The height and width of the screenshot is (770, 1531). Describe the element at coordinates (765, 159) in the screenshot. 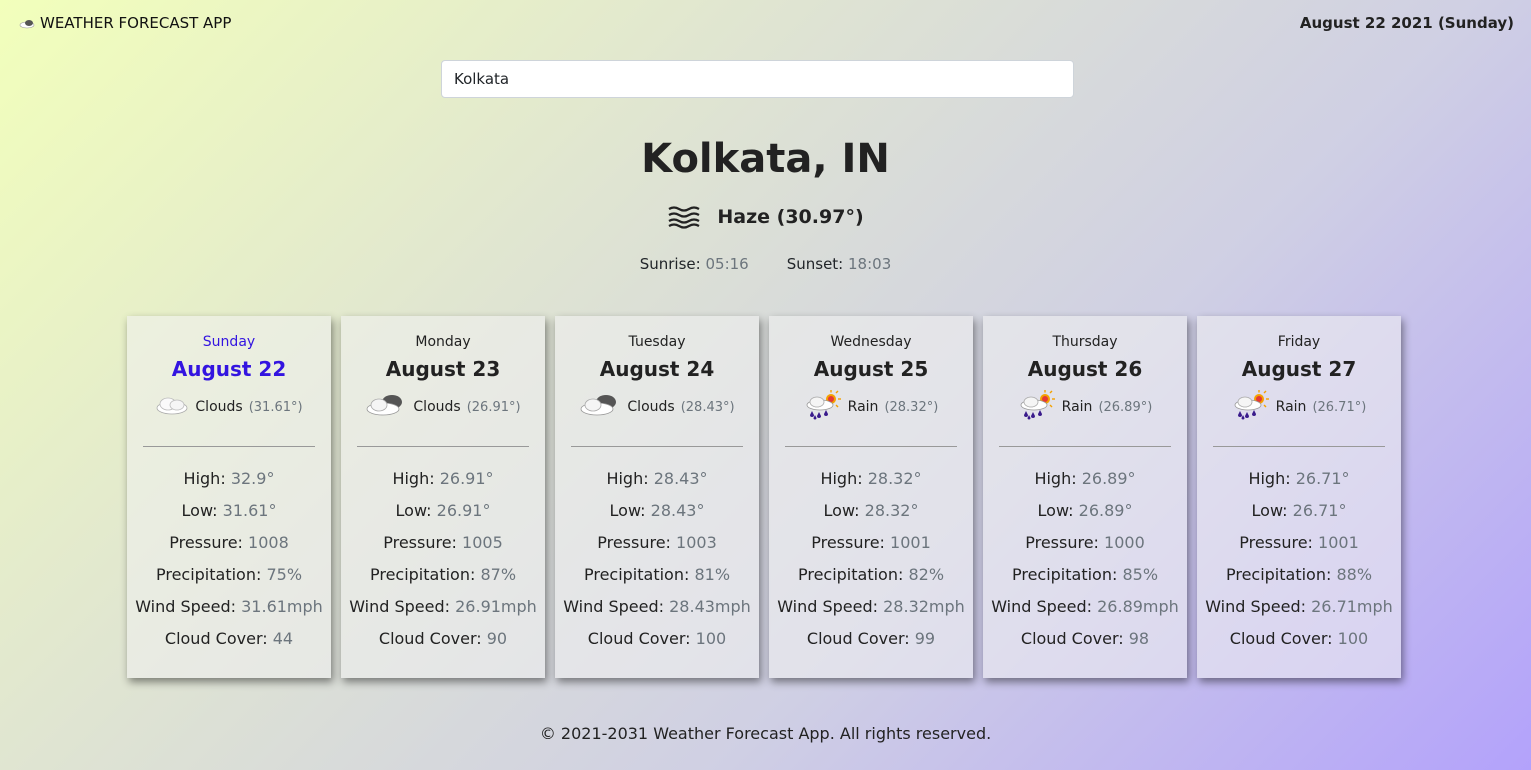

I see `city-name: Kolkata, IN` at that location.